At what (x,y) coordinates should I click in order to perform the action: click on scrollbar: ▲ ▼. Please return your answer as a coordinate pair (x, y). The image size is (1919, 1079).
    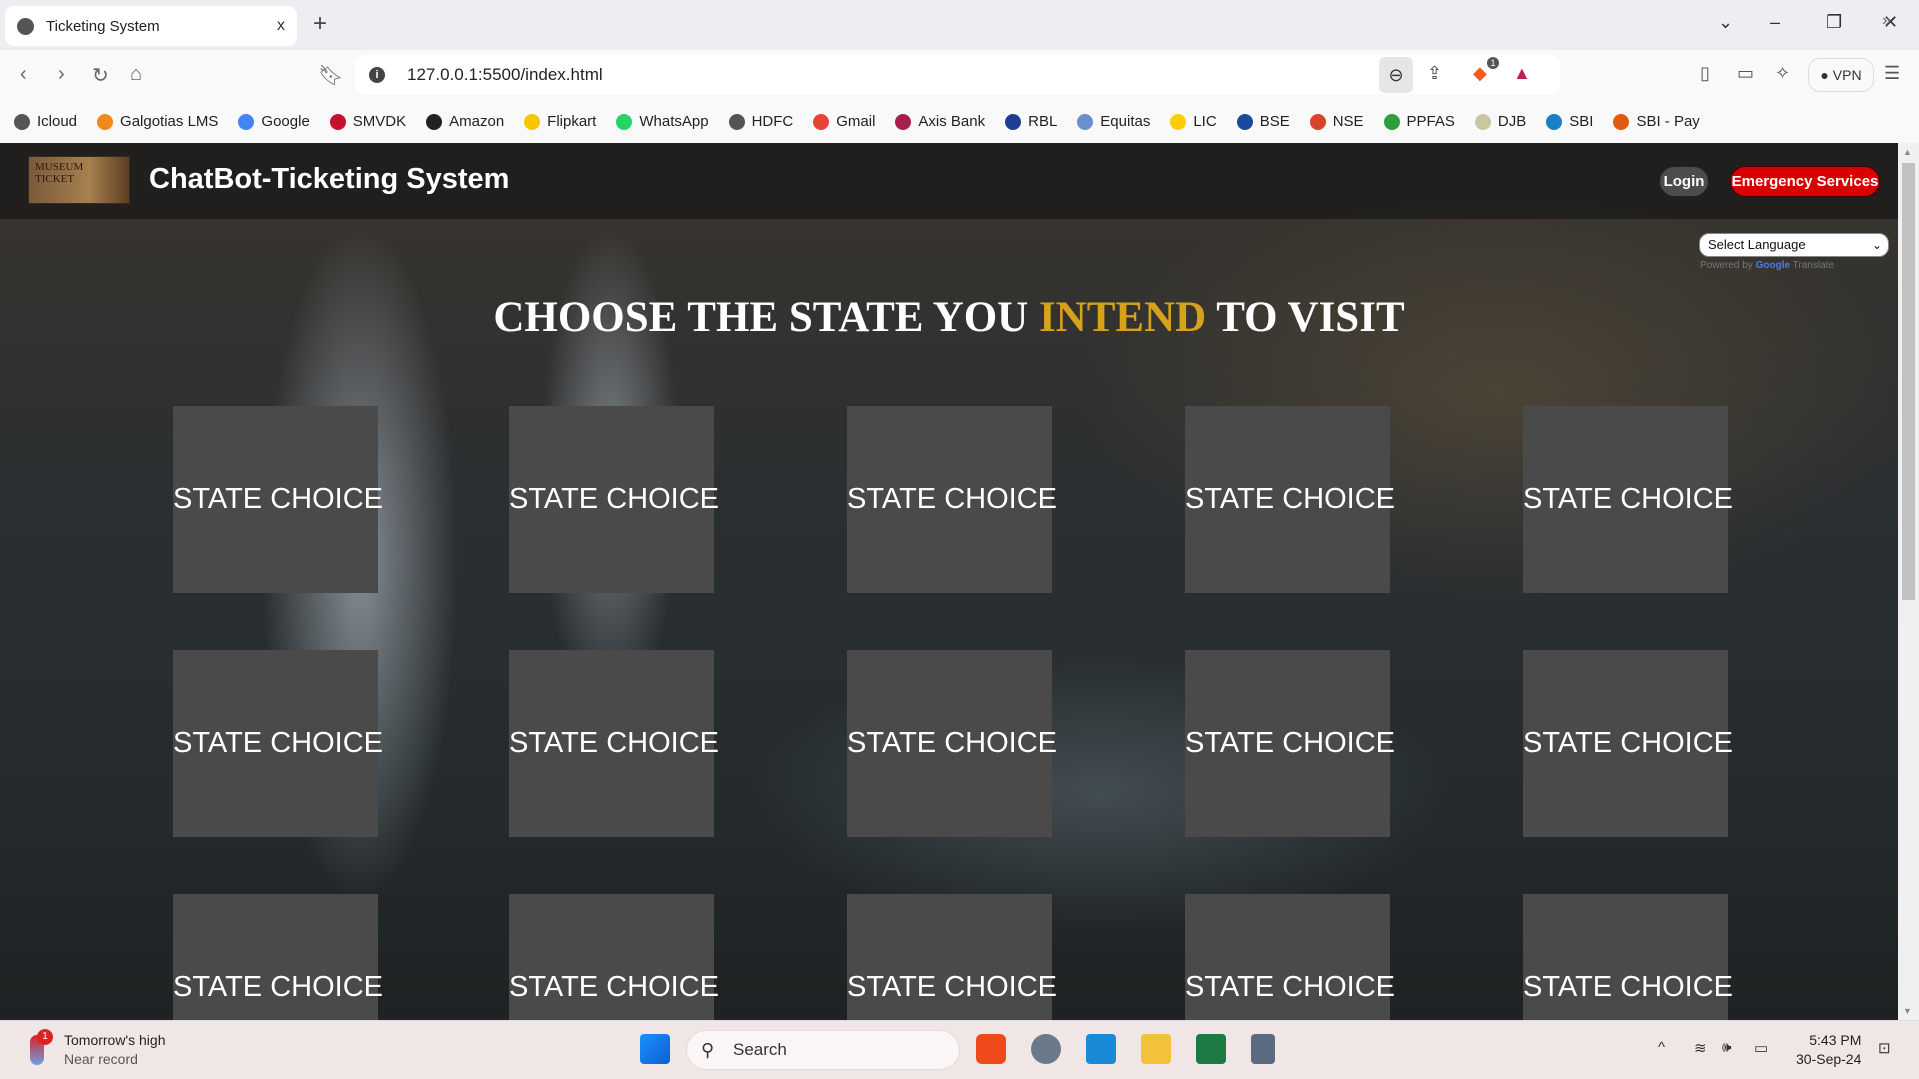
    Looking at the image, I should click on (1908, 581).